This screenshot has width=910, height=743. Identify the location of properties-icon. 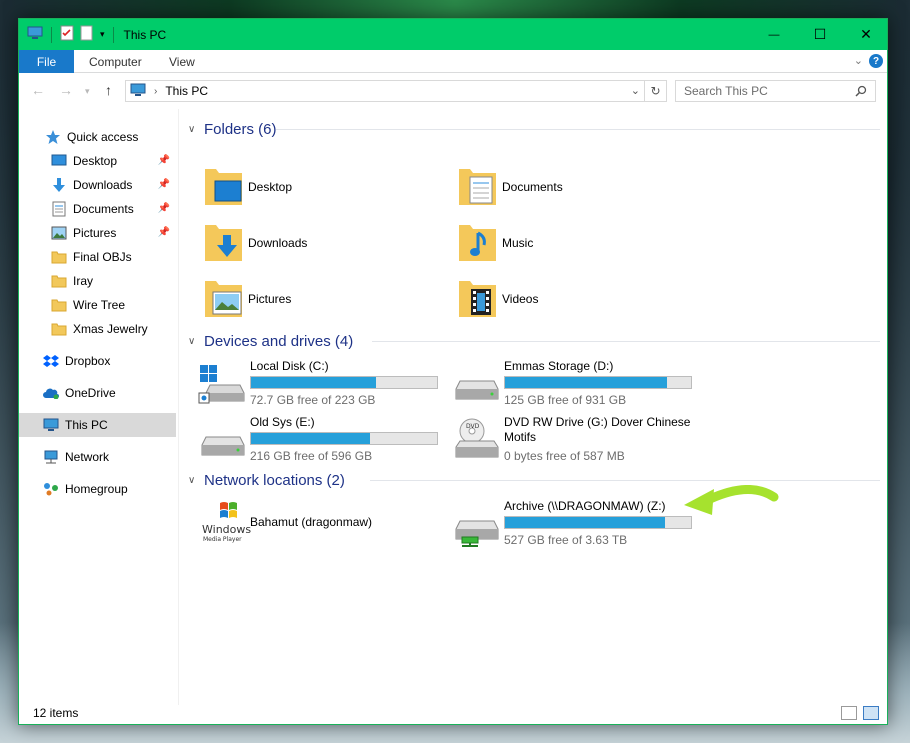
(67, 34).